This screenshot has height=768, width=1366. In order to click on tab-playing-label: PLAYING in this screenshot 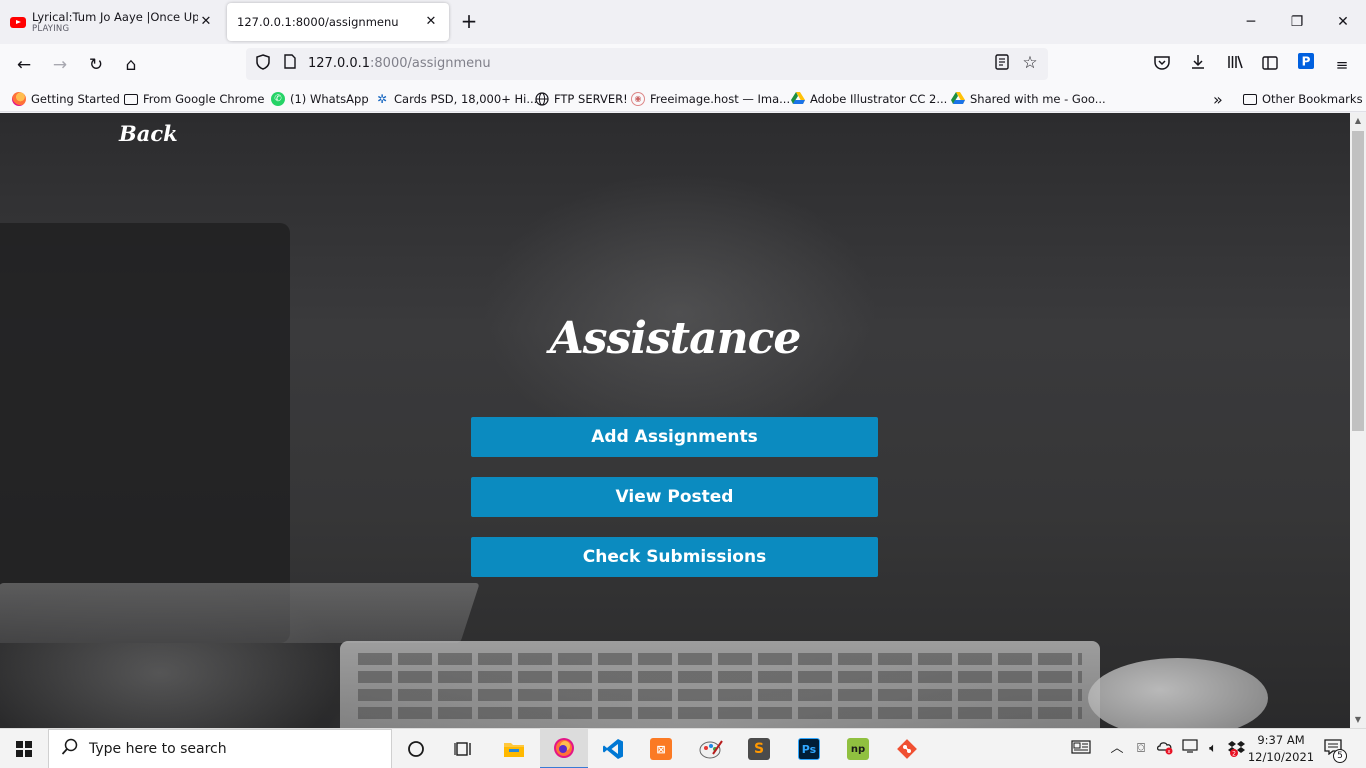, I will do `click(51, 29)`.